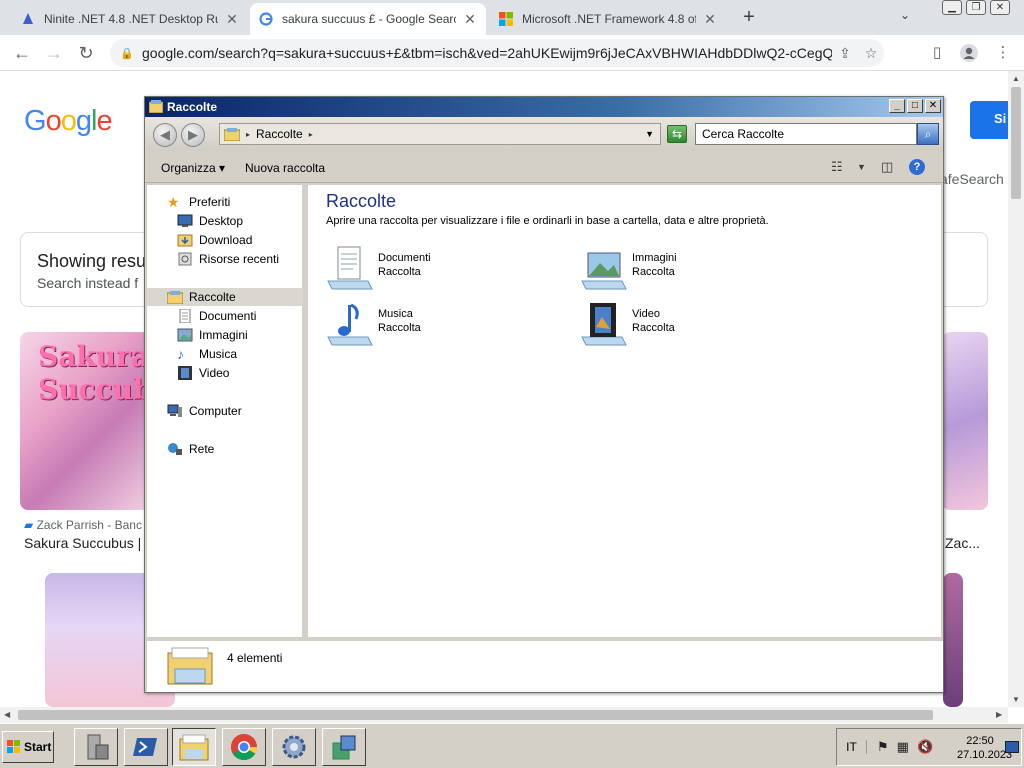 The height and width of the screenshot is (768, 1024). I want to click on refresh-button: ⇆, so click(677, 134).